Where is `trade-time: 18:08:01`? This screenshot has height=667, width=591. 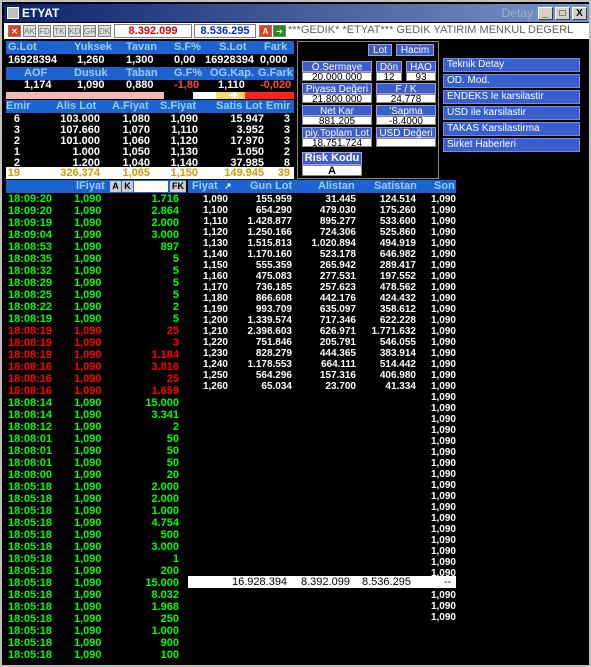 trade-time: 18:08:01 is located at coordinates (30, 451).